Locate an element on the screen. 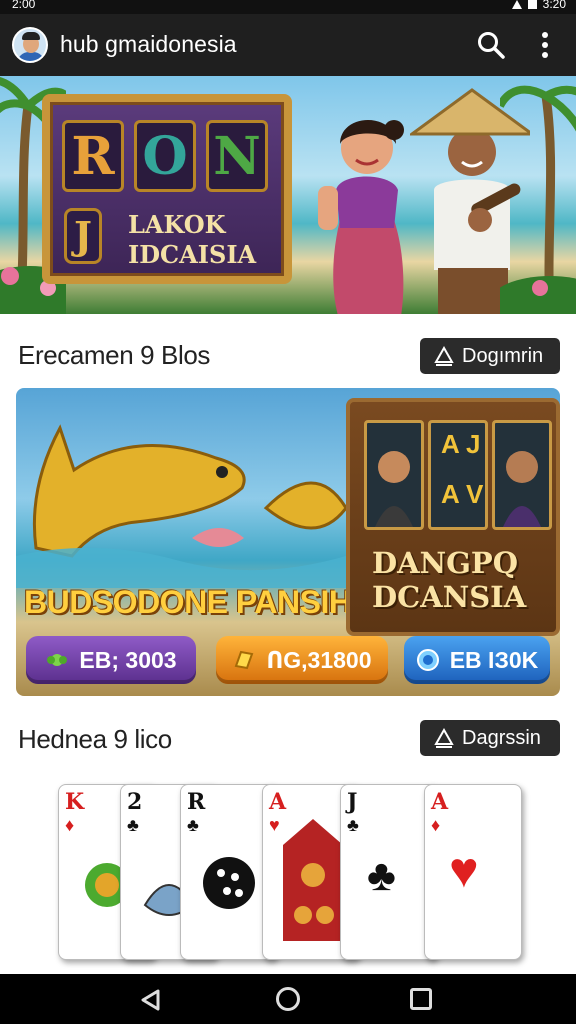 Image resolution: width=576 pixels, height=1024 pixels. status-right-text: 3:20 is located at coordinates (554, 5).